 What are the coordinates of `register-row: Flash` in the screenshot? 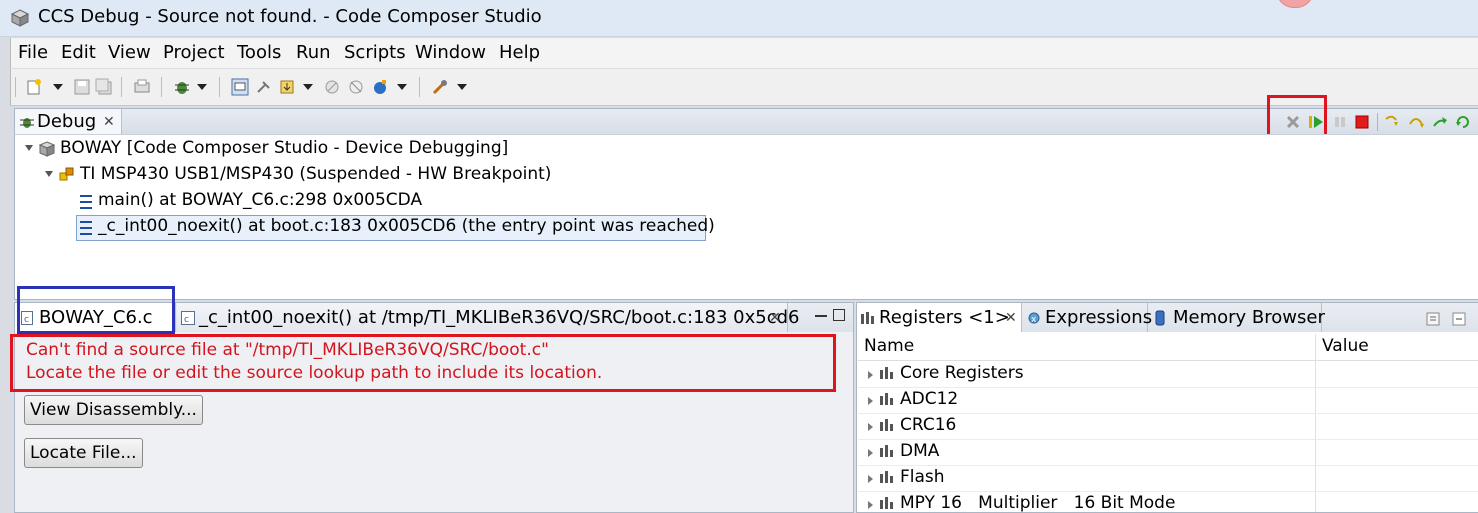 It's located at (1168, 478).